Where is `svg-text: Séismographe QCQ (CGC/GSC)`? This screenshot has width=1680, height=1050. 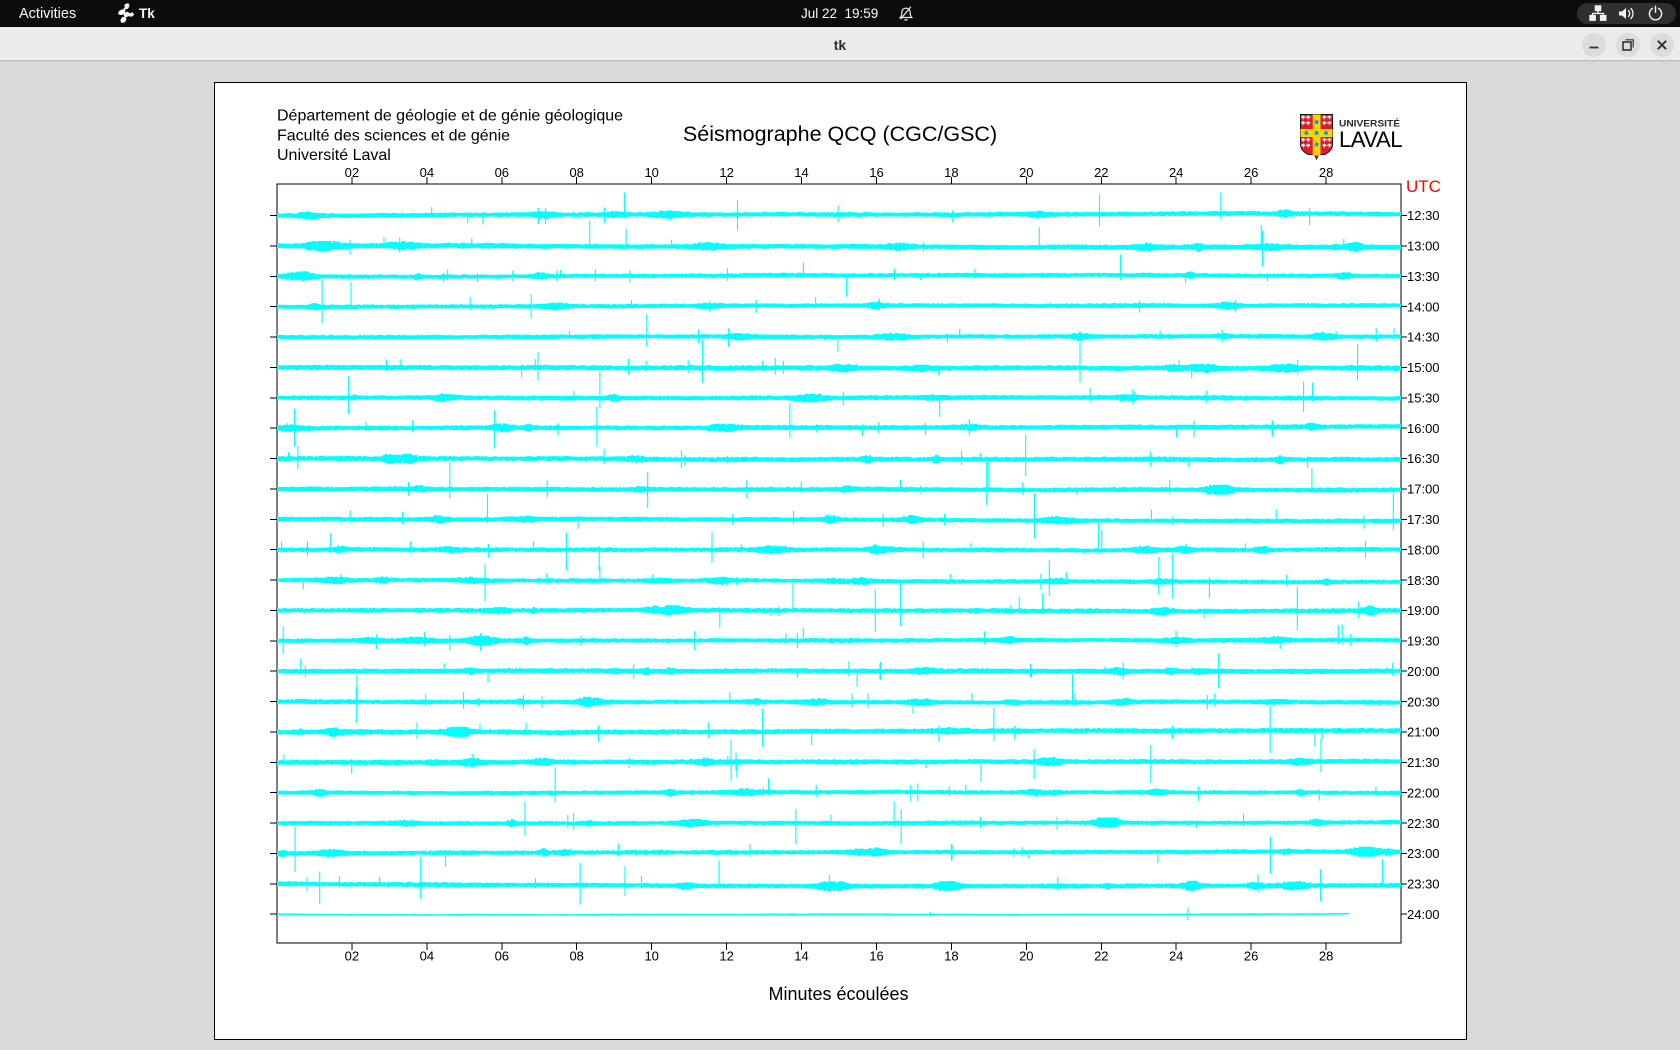 svg-text: Séismographe QCQ (CGC/GSC) is located at coordinates (840, 134).